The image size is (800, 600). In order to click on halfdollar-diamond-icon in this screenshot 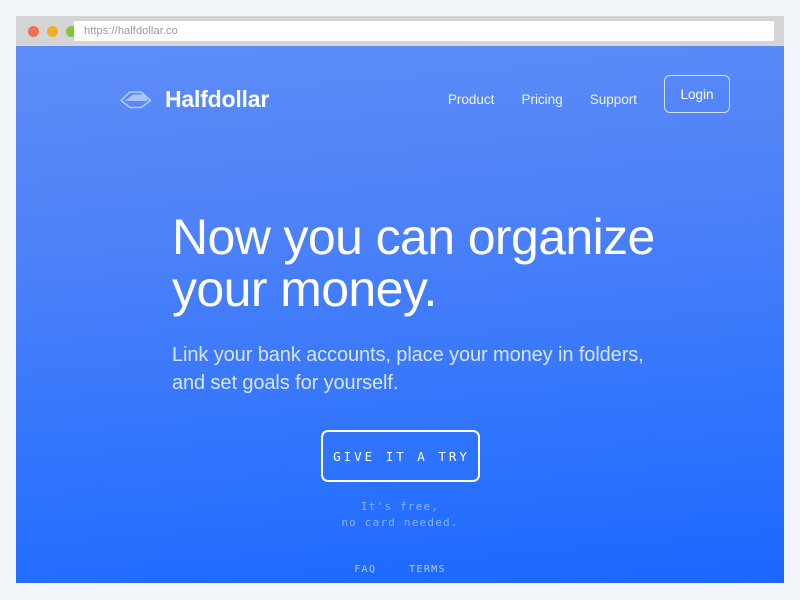, I will do `click(137, 99)`.